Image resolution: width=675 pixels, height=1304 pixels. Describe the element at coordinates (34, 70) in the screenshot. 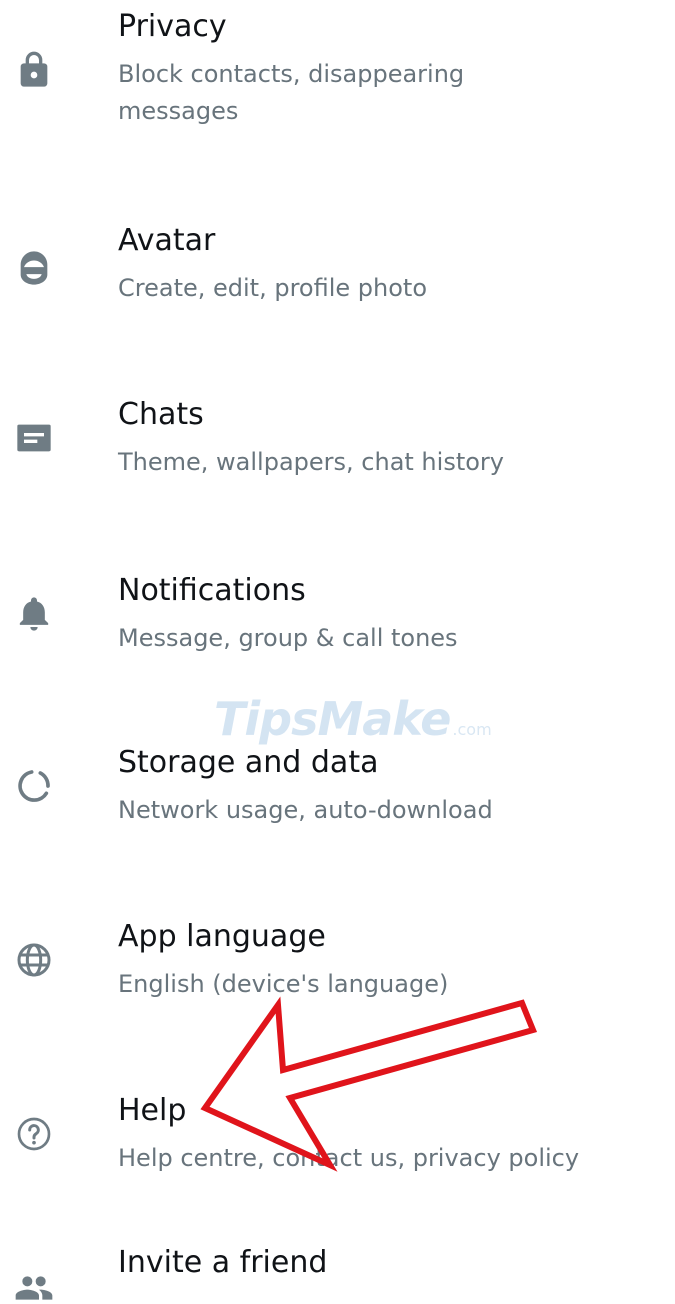

I see `lock-icon` at that location.